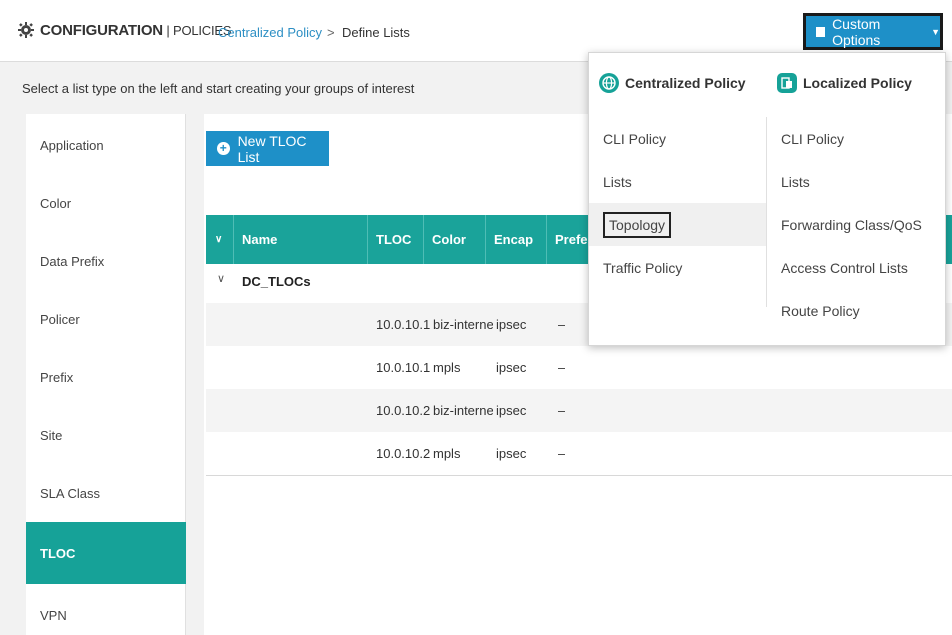 This screenshot has height=635, width=952. I want to click on table-divider, so click(579, 475).